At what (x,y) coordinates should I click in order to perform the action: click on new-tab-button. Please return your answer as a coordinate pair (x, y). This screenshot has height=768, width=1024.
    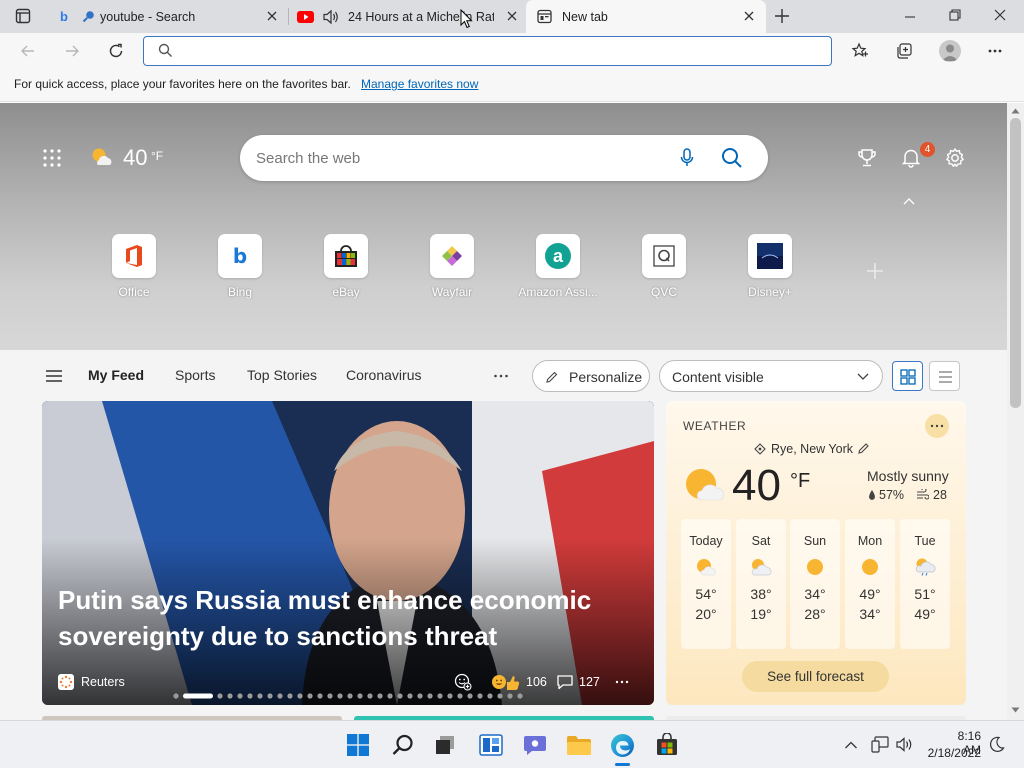
    Looking at the image, I should click on (782, 16).